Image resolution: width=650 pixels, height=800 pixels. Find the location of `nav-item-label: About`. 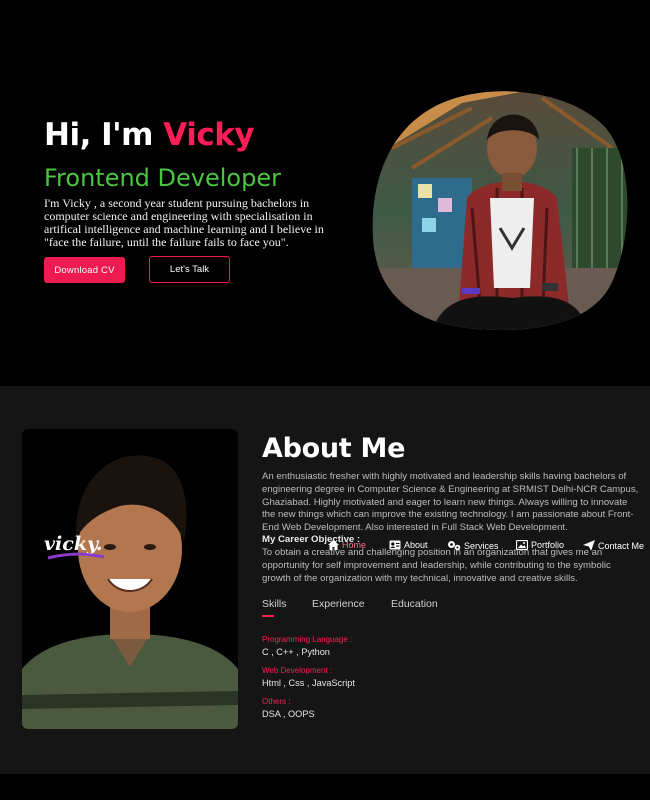

nav-item-label: About is located at coordinates (416, 545).